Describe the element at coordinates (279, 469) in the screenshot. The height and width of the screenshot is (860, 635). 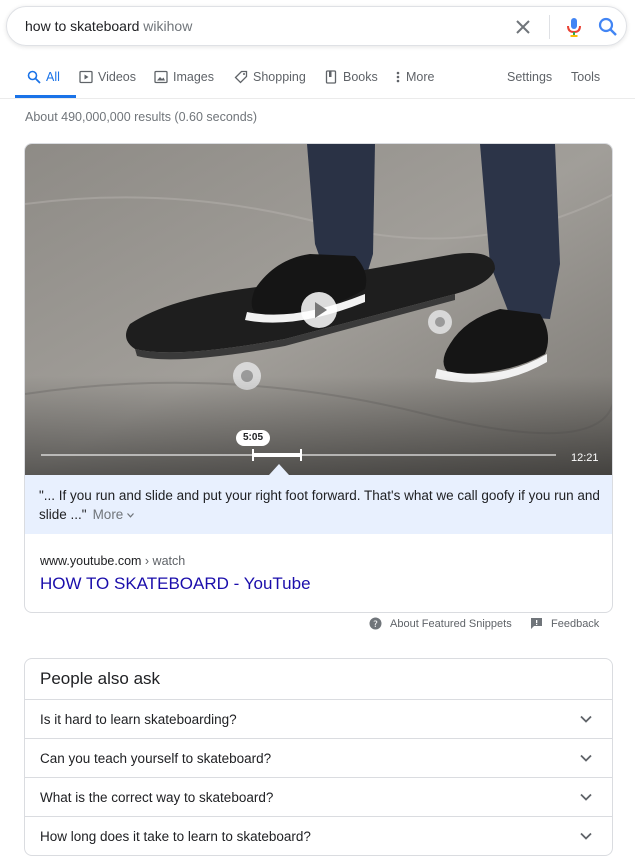
I see `quote-pointer` at that location.